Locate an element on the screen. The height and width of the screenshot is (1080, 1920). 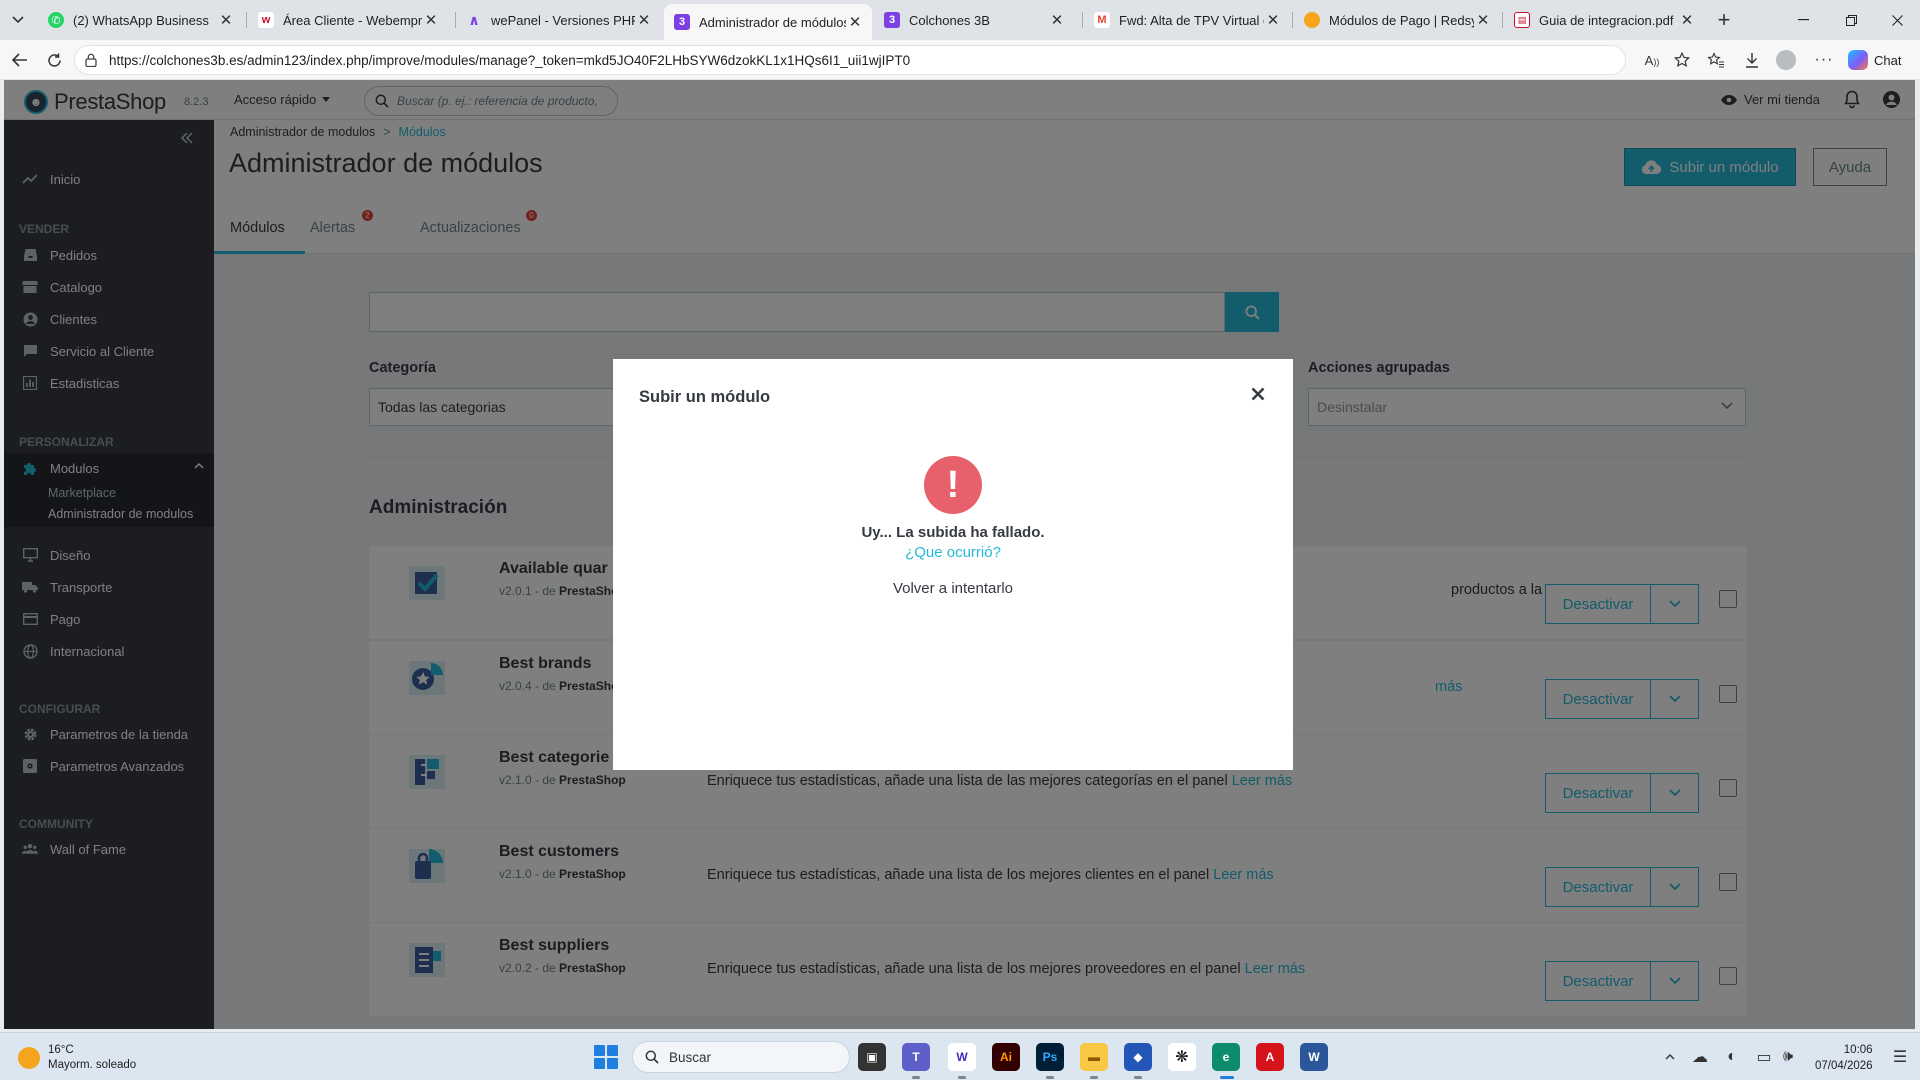
upload-error-message: Uy... La subida ha fallado. is located at coordinates (953, 532).